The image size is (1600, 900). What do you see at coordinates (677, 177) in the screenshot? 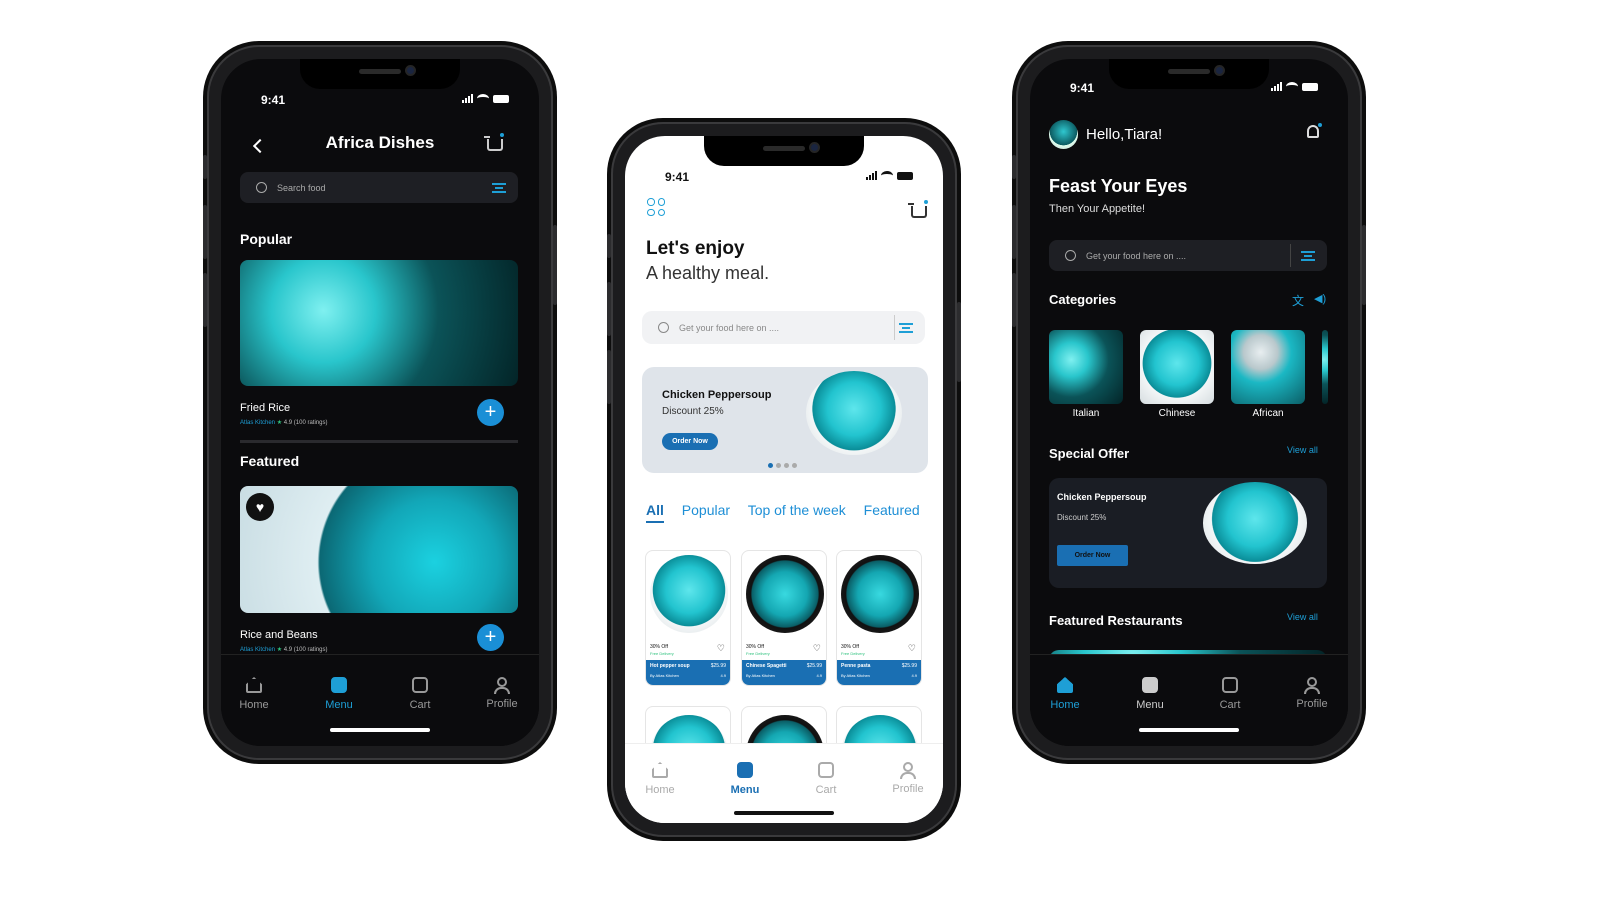
I see `status-time: 9:41` at bounding box center [677, 177].